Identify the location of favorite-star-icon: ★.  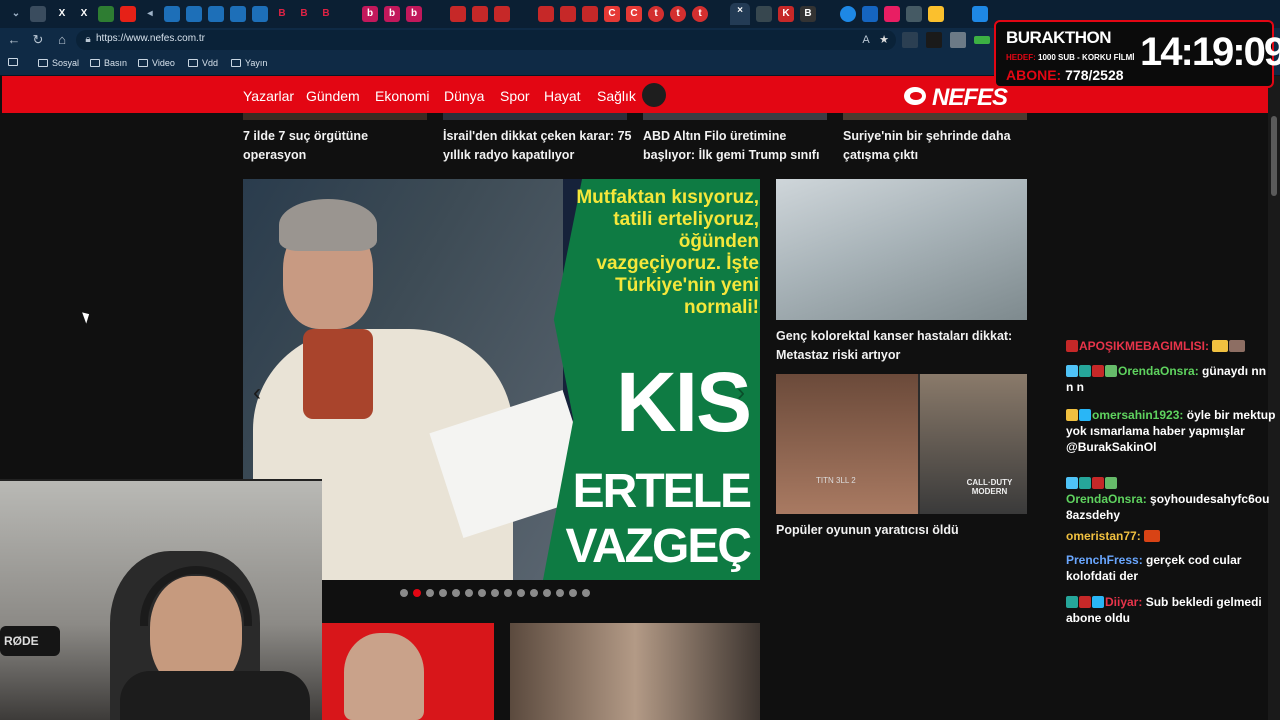
(884, 40).